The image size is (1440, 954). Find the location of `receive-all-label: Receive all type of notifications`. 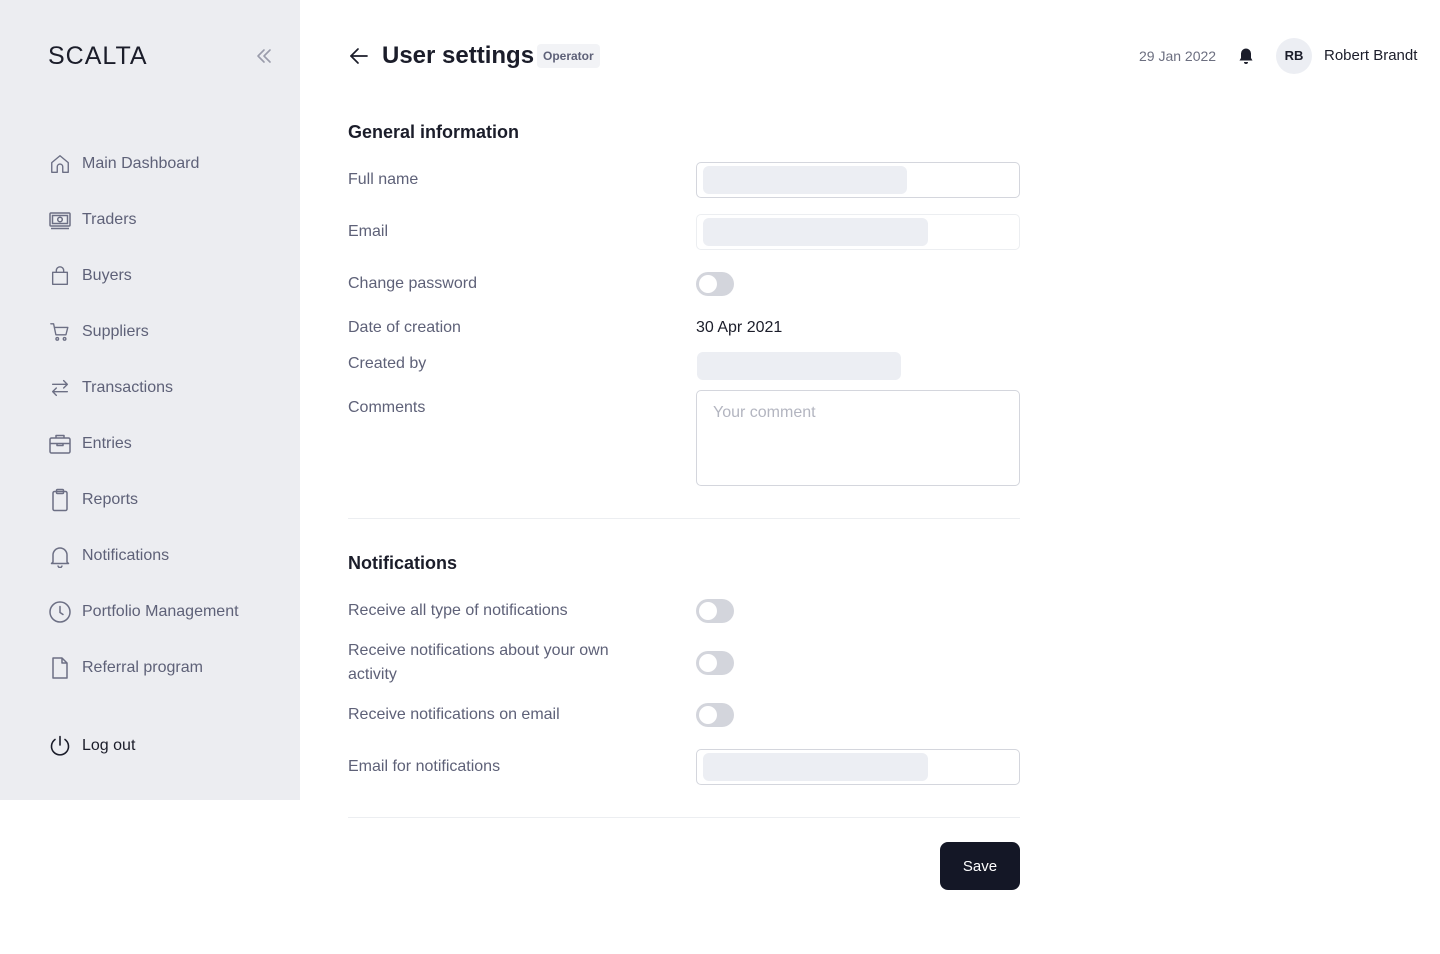

receive-all-label: Receive all type of notifications is located at coordinates (458, 610).